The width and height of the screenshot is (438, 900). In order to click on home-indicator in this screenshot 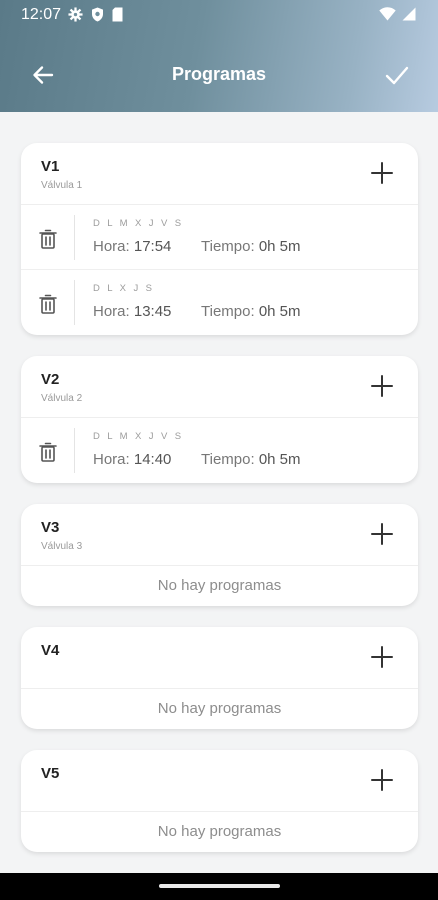, I will do `click(219, 886)`.